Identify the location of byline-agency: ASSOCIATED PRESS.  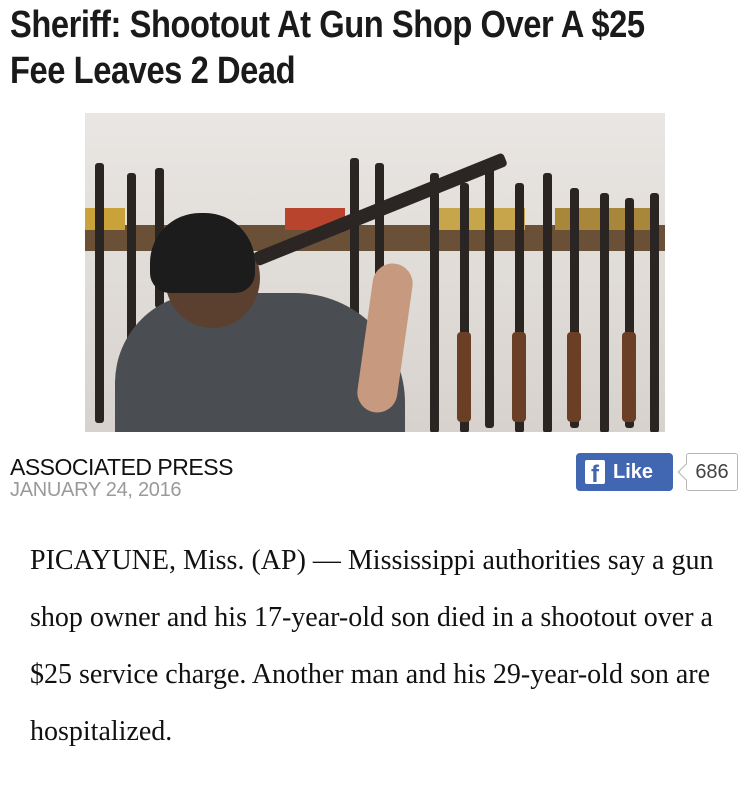
(121, 467).